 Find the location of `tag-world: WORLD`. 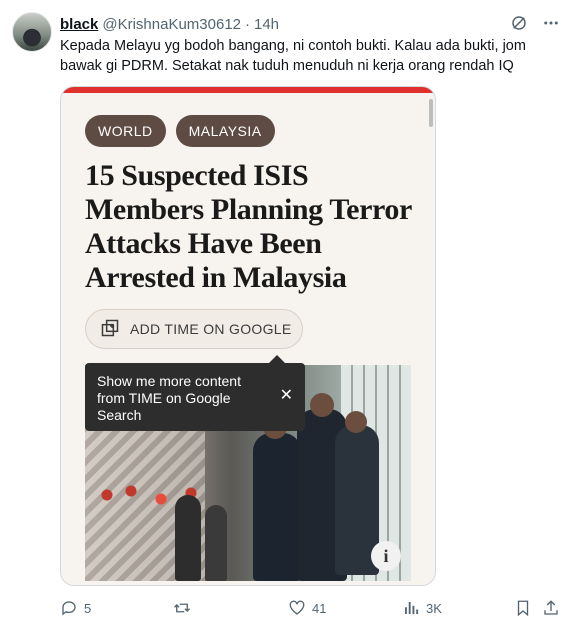

tag-world: WORLD is located at coordinates (125, 131).